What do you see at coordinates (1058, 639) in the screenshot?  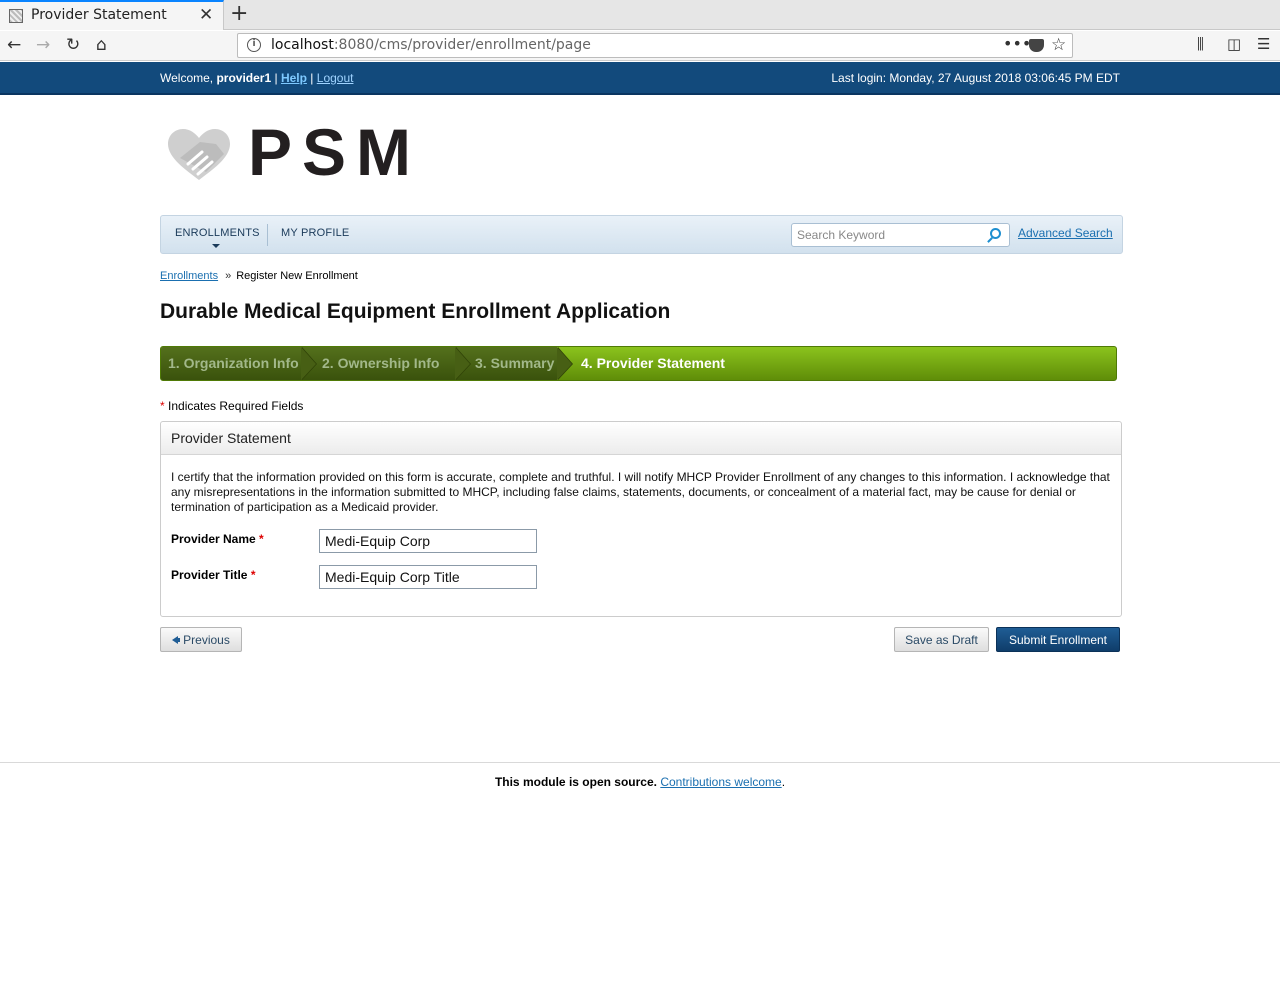 I see `submit-enrollment-button: Submit Enrollment` at bounding box center [1058, 639].